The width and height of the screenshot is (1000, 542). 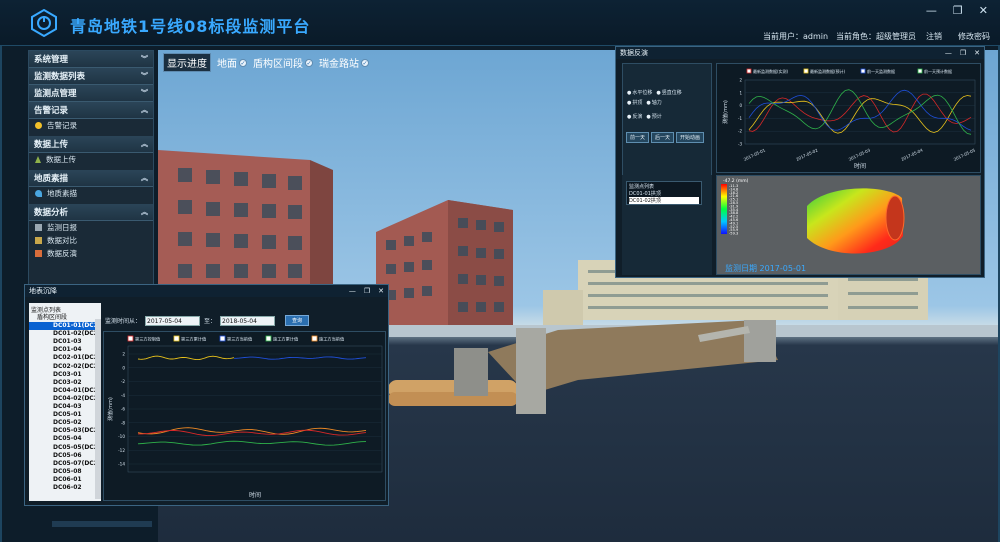 I want to click on show-progress-button: 显示进度, so click(x=187, y=62).